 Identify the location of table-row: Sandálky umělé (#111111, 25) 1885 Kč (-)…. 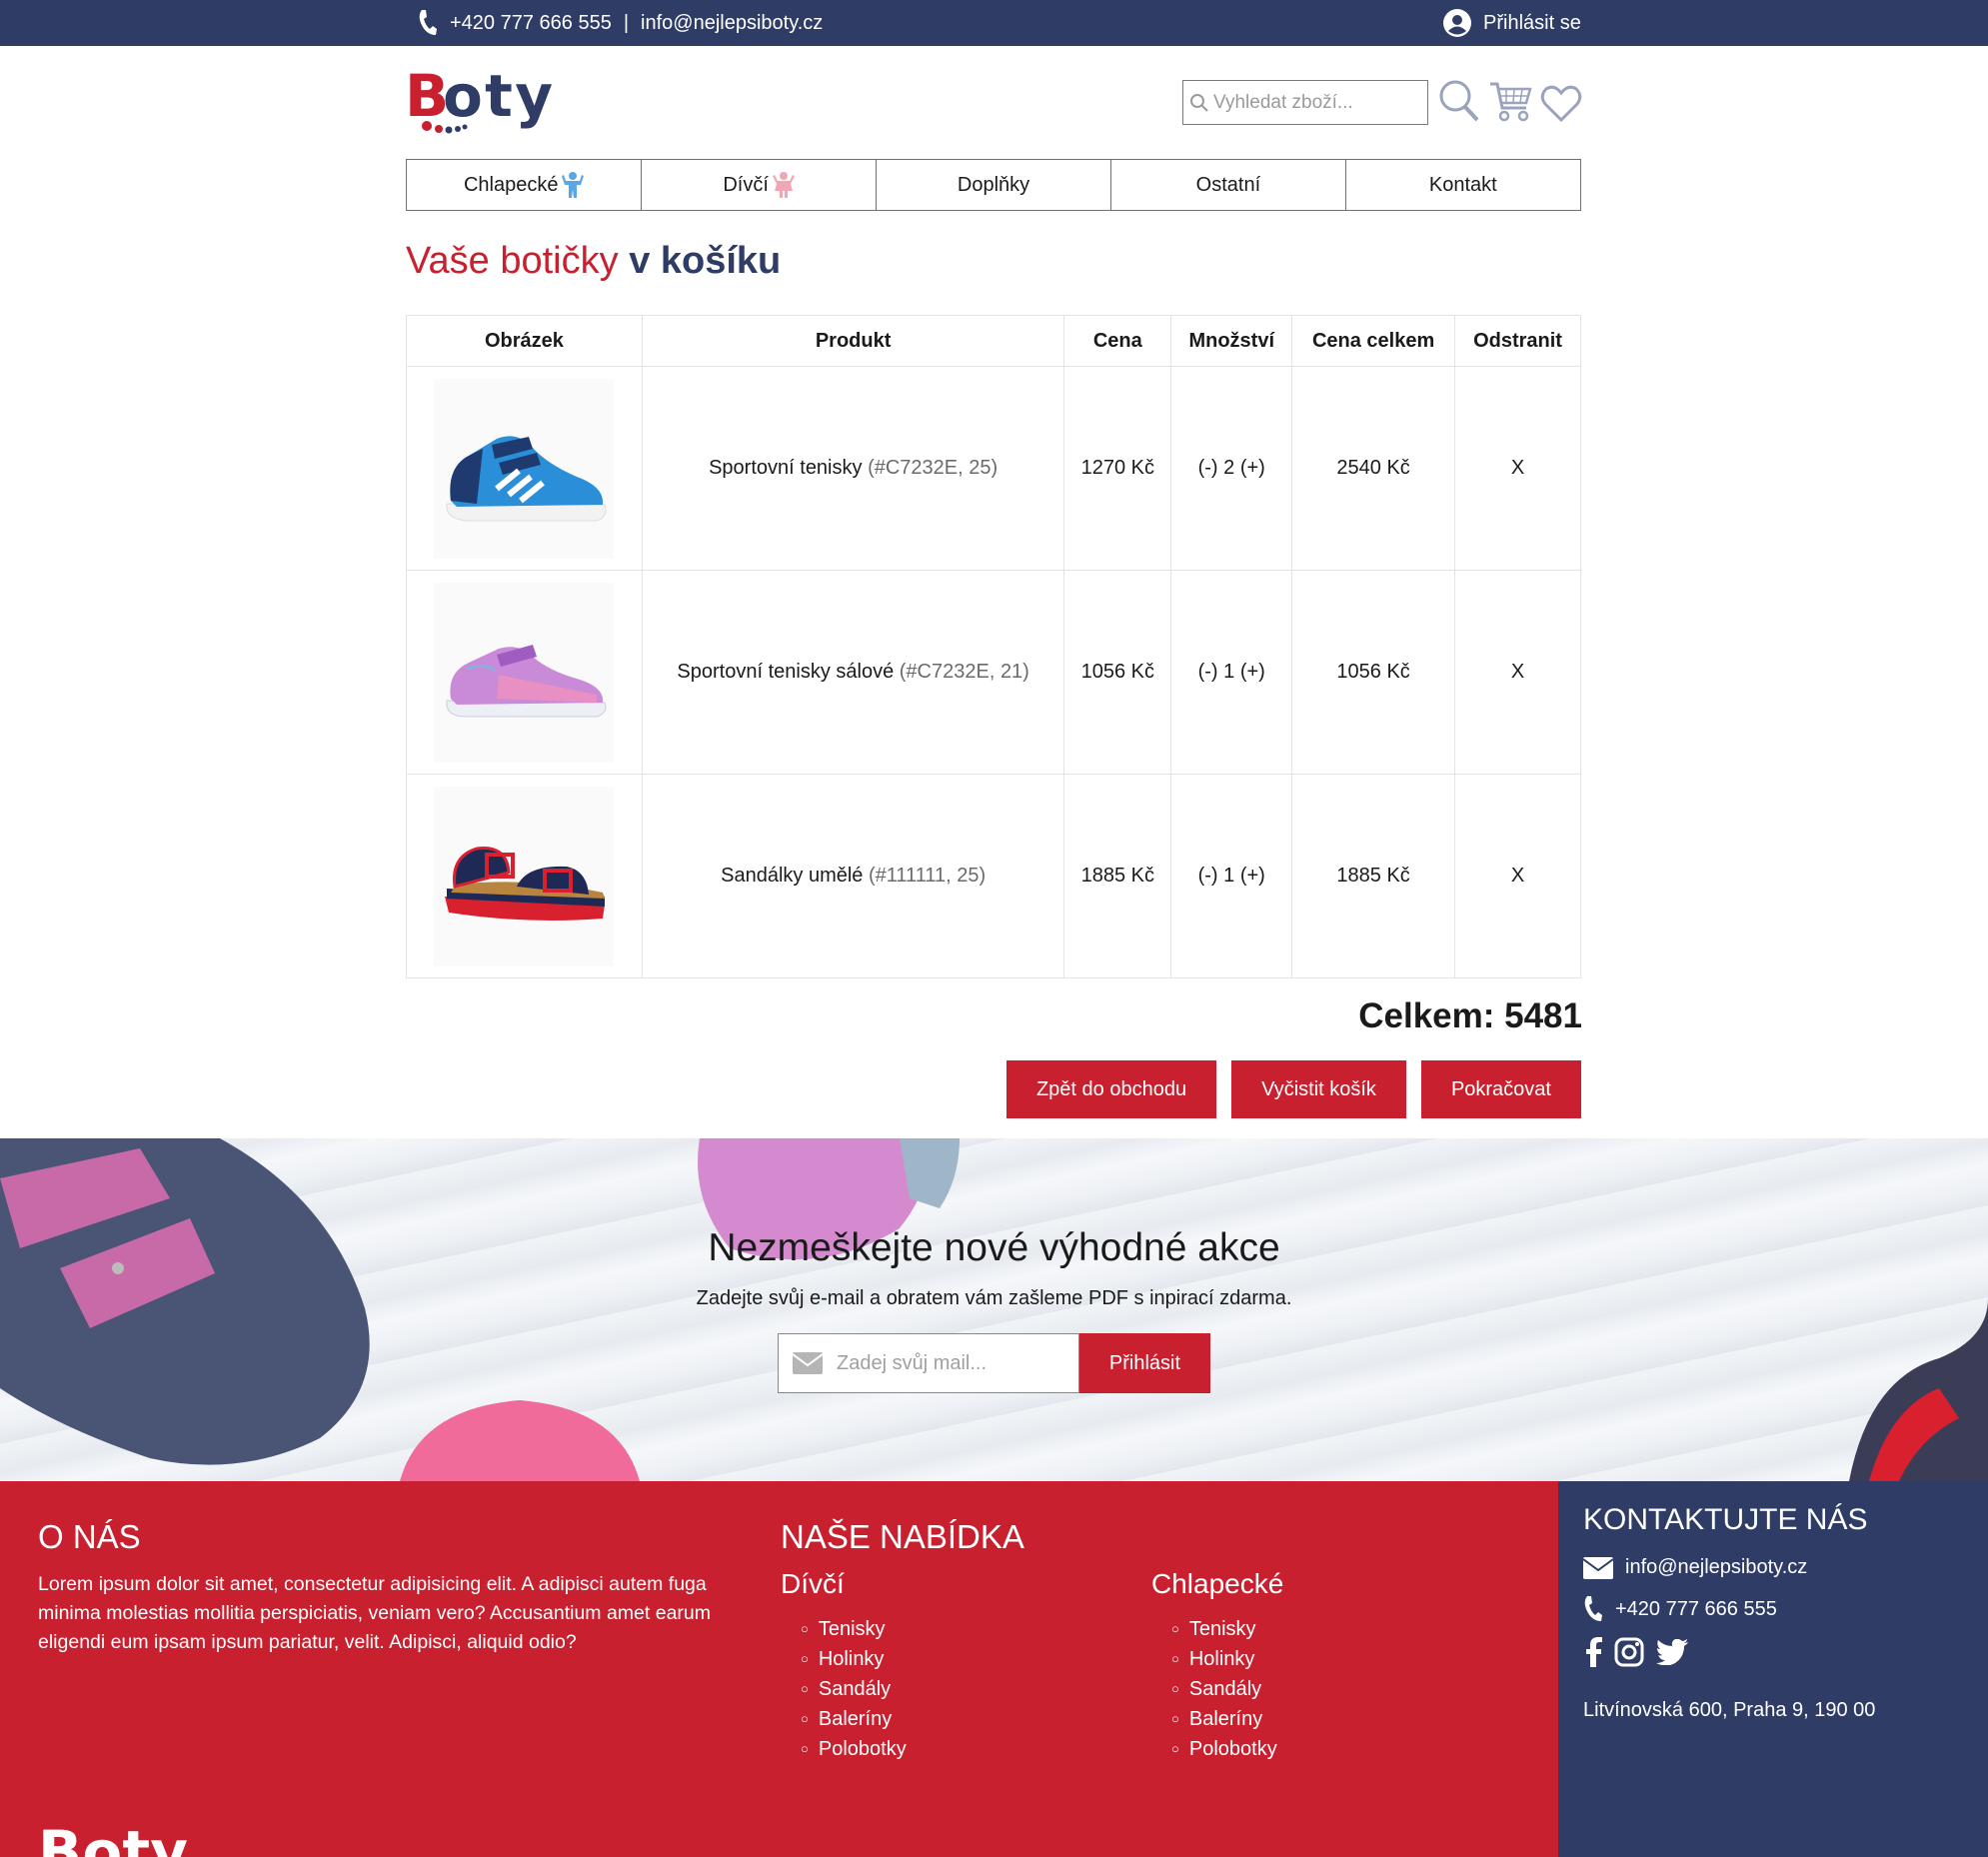
(993, 876).